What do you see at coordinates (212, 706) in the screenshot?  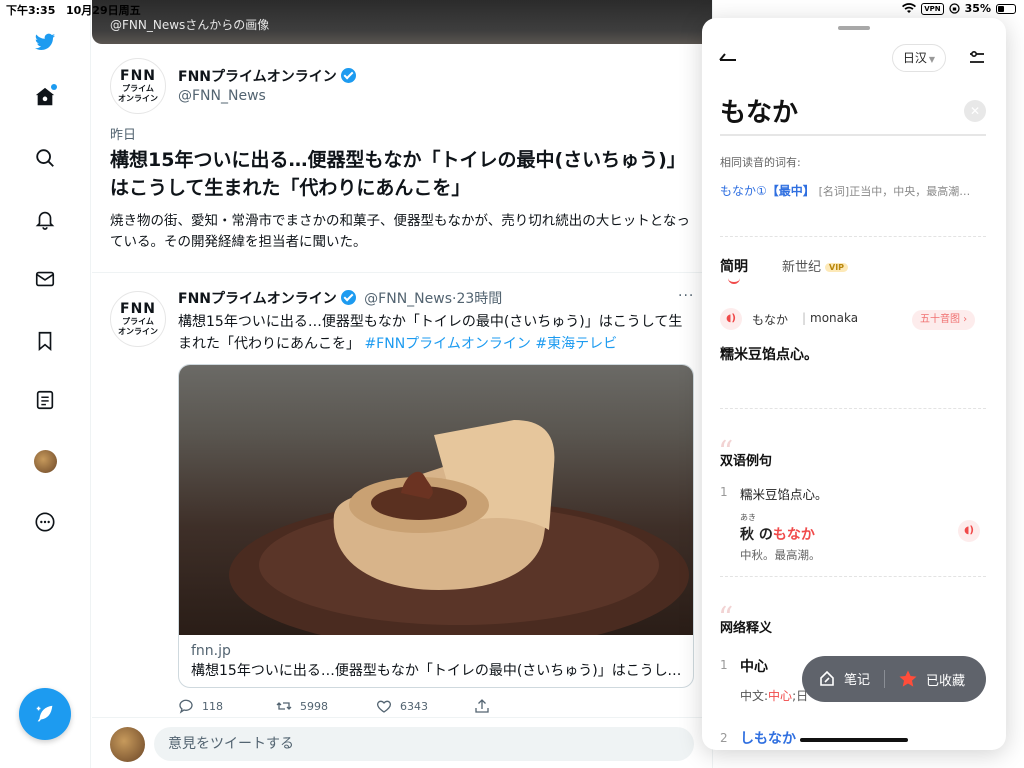 I see `reply-count: 118` at bounding box center [212, 706].